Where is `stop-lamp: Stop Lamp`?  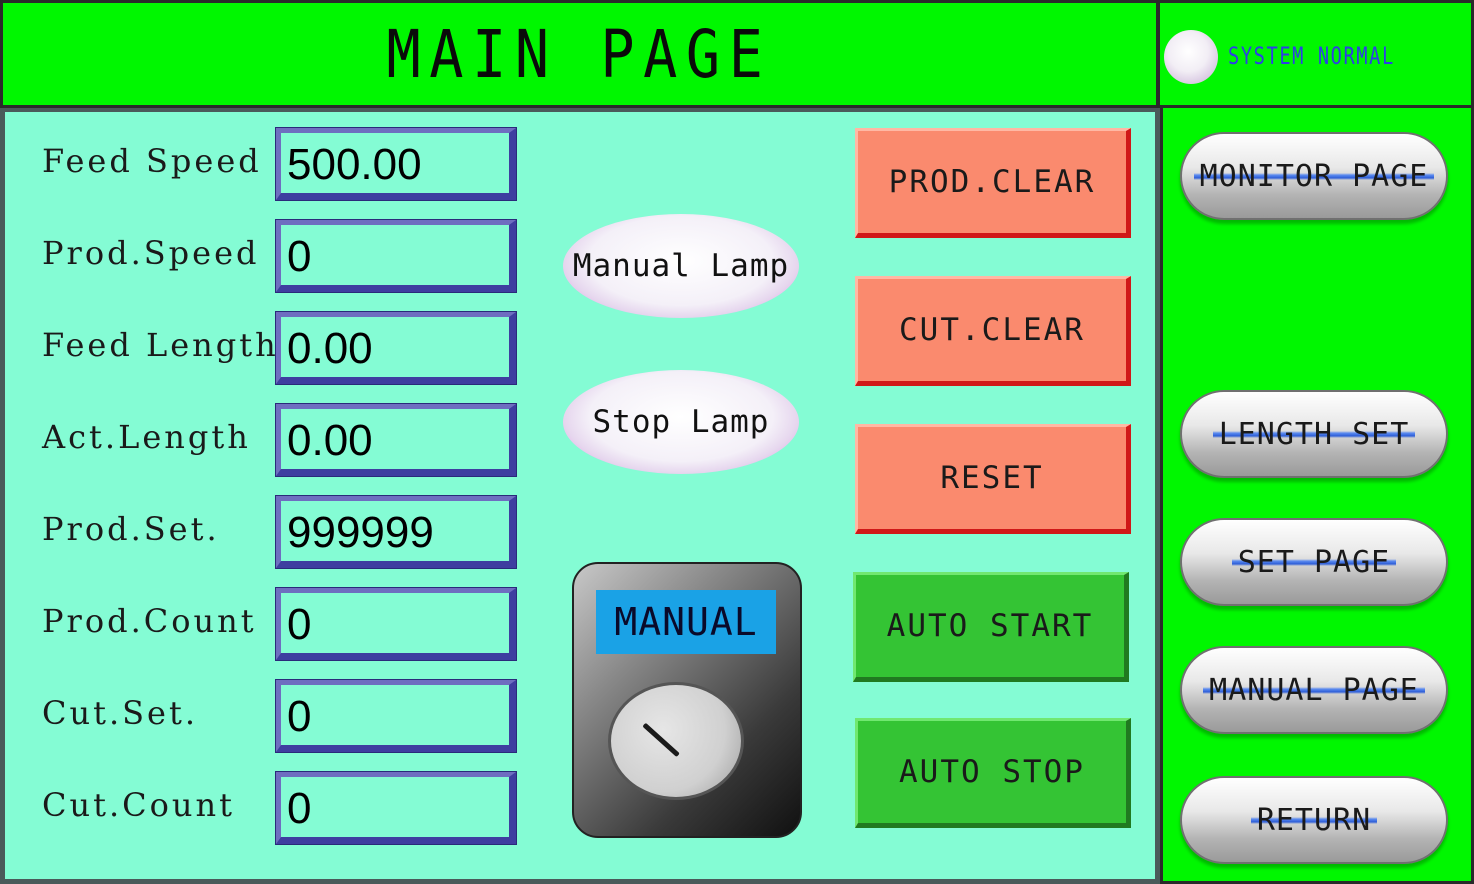
stop-lamp: Stop Lamp is located at coordinates (681, 422).